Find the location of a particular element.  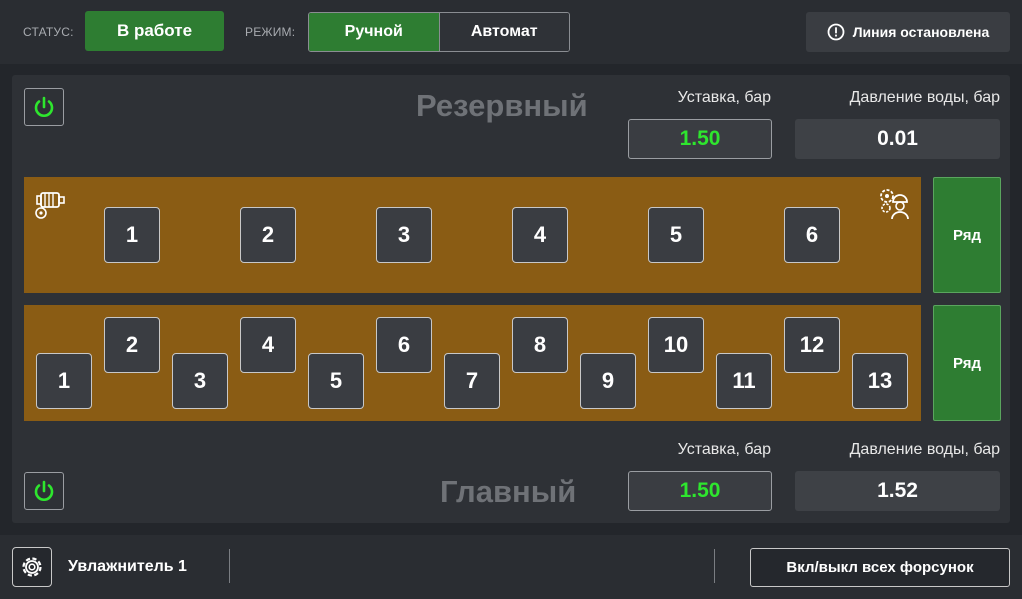

main-nozzle-5: 5 is located at coordinates (336, 381).